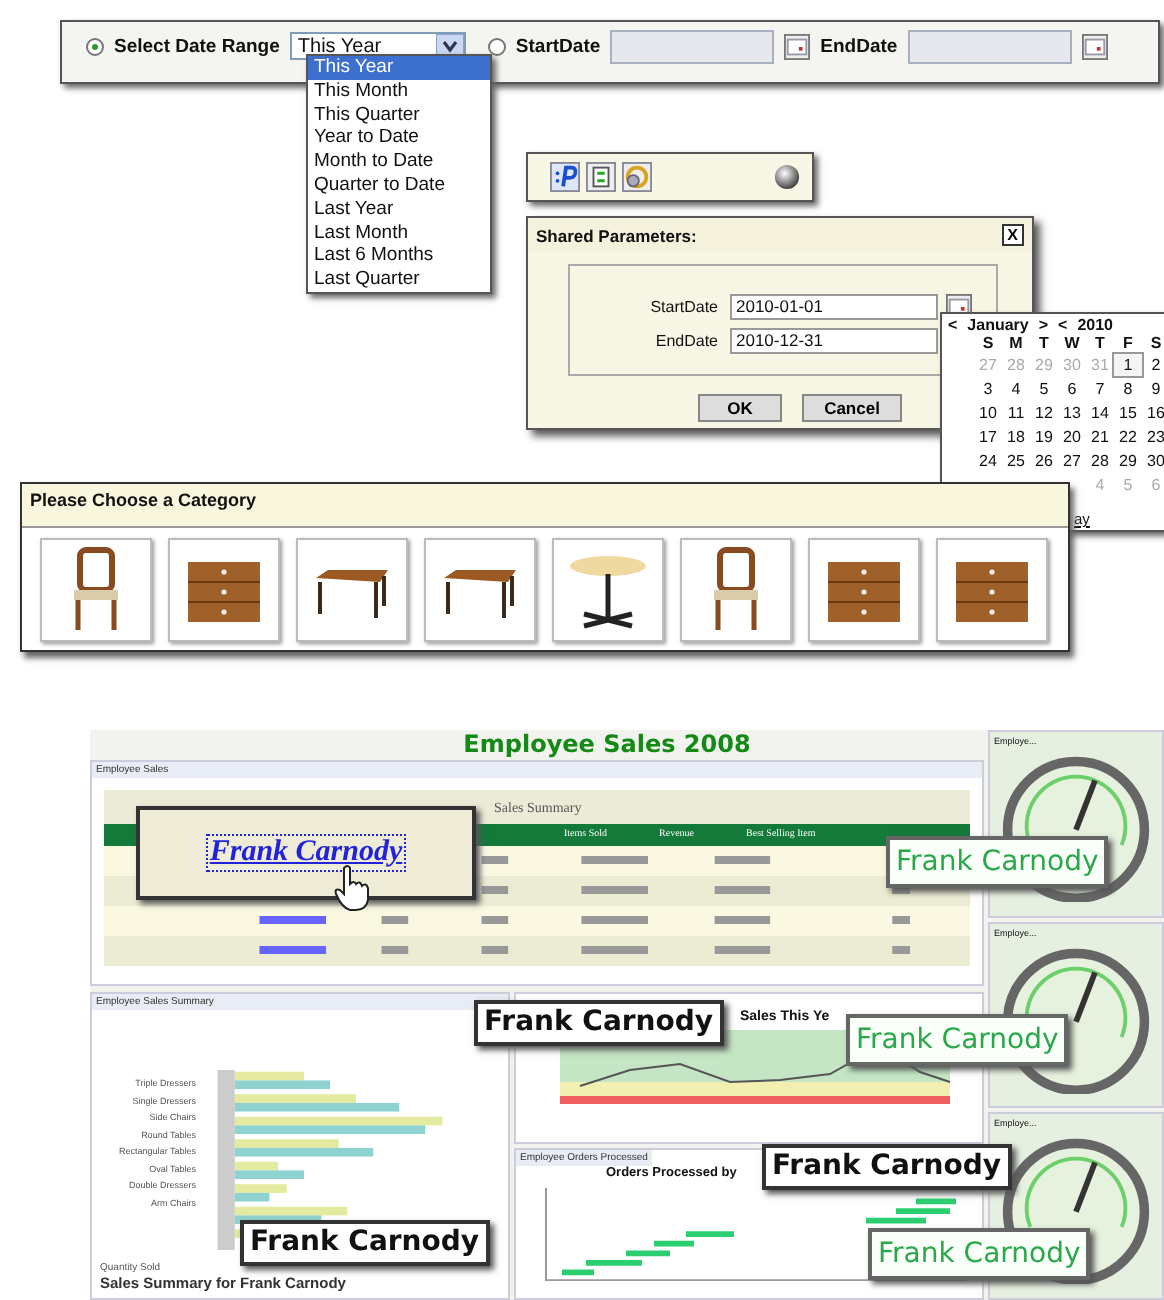 The height and width of the screenshot is (1300, 1164). What do you see at coordinates (1016, 461) in the screenshot?
I see `calendar-day: 25` at bounding box center [1016, 461].